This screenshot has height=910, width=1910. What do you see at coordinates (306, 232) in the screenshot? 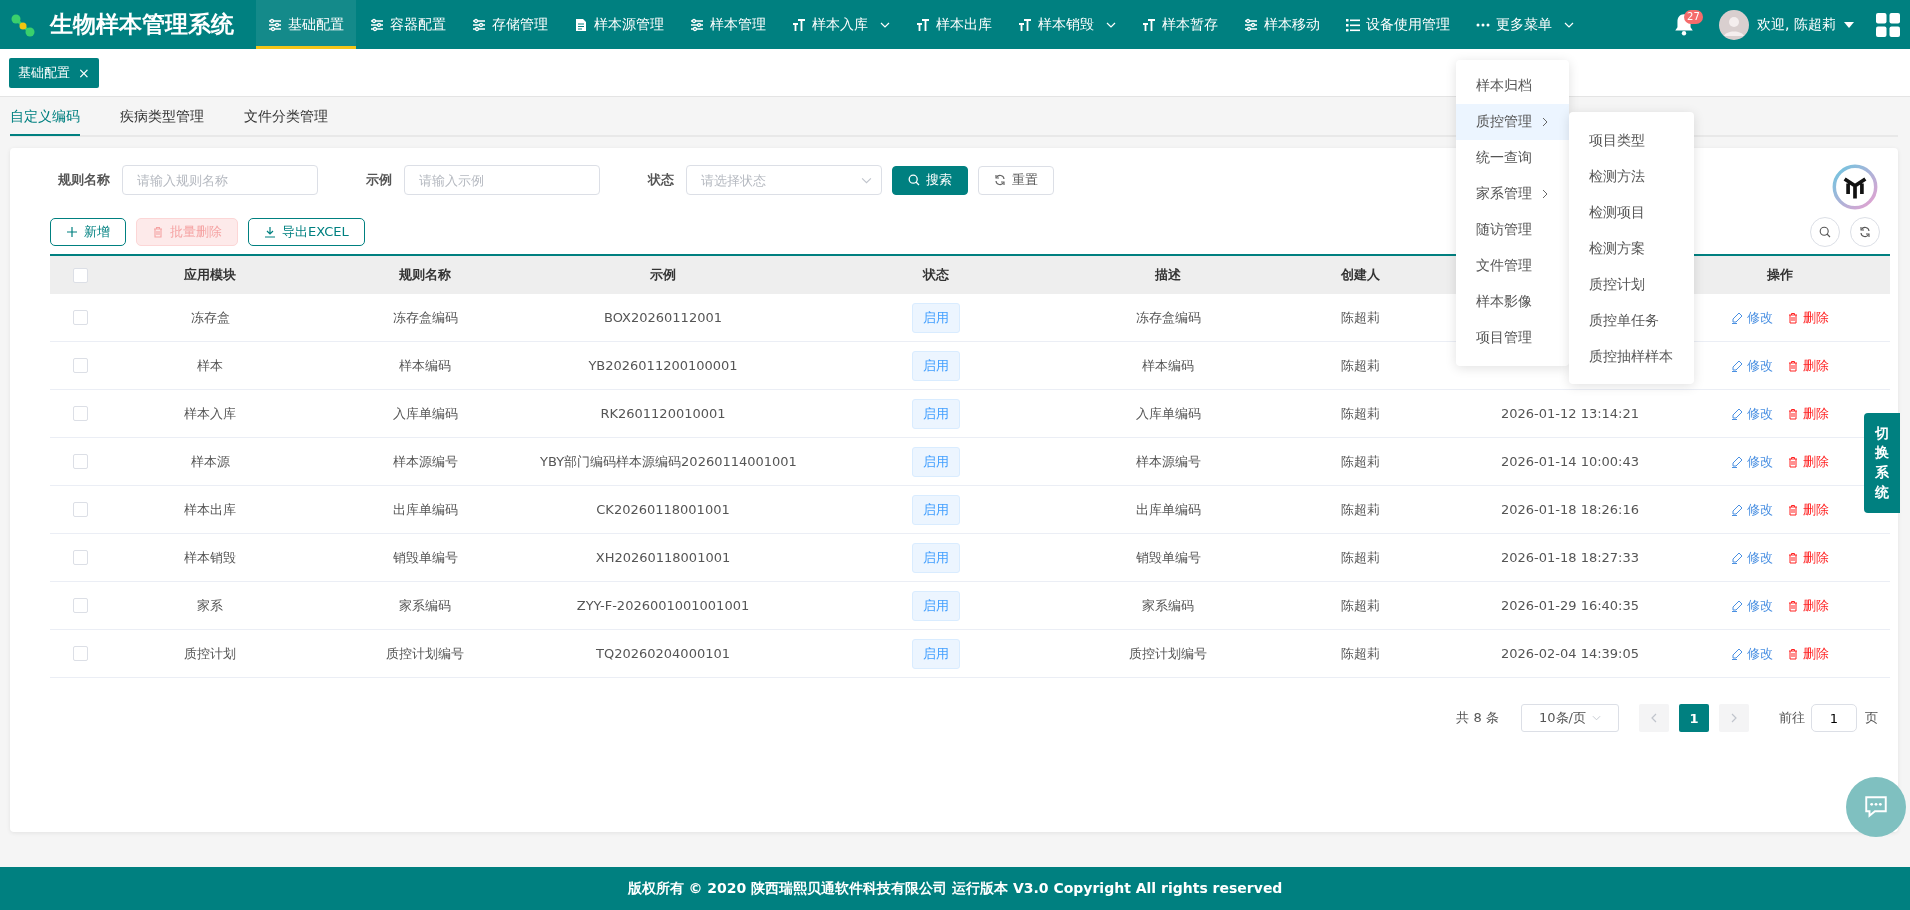
I see `export-button: 导出EXCEL` at bounding box center [306, 232].